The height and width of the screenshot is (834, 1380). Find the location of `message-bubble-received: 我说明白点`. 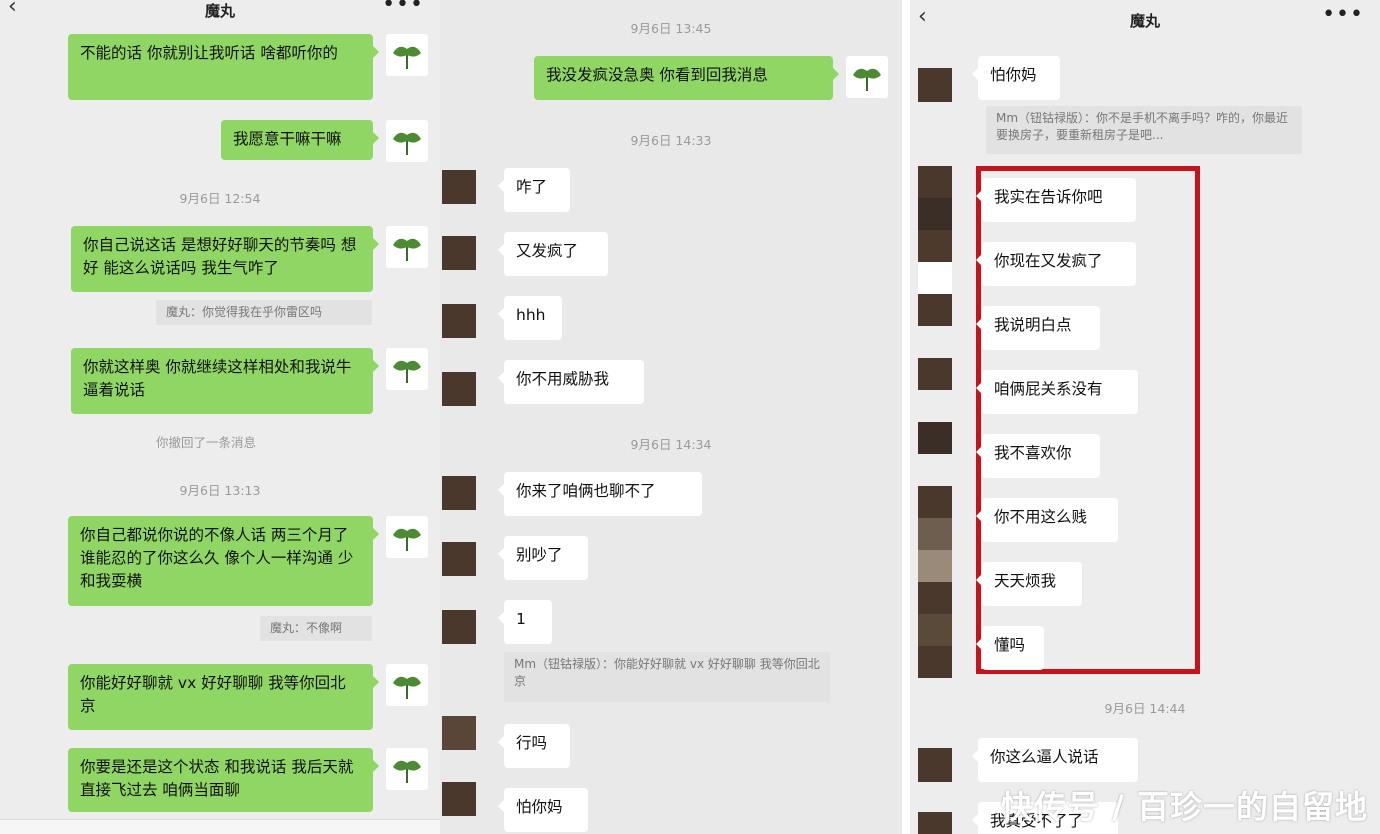

message-bubble-received: 我说明白点 is located at coordinates (1038, 328).